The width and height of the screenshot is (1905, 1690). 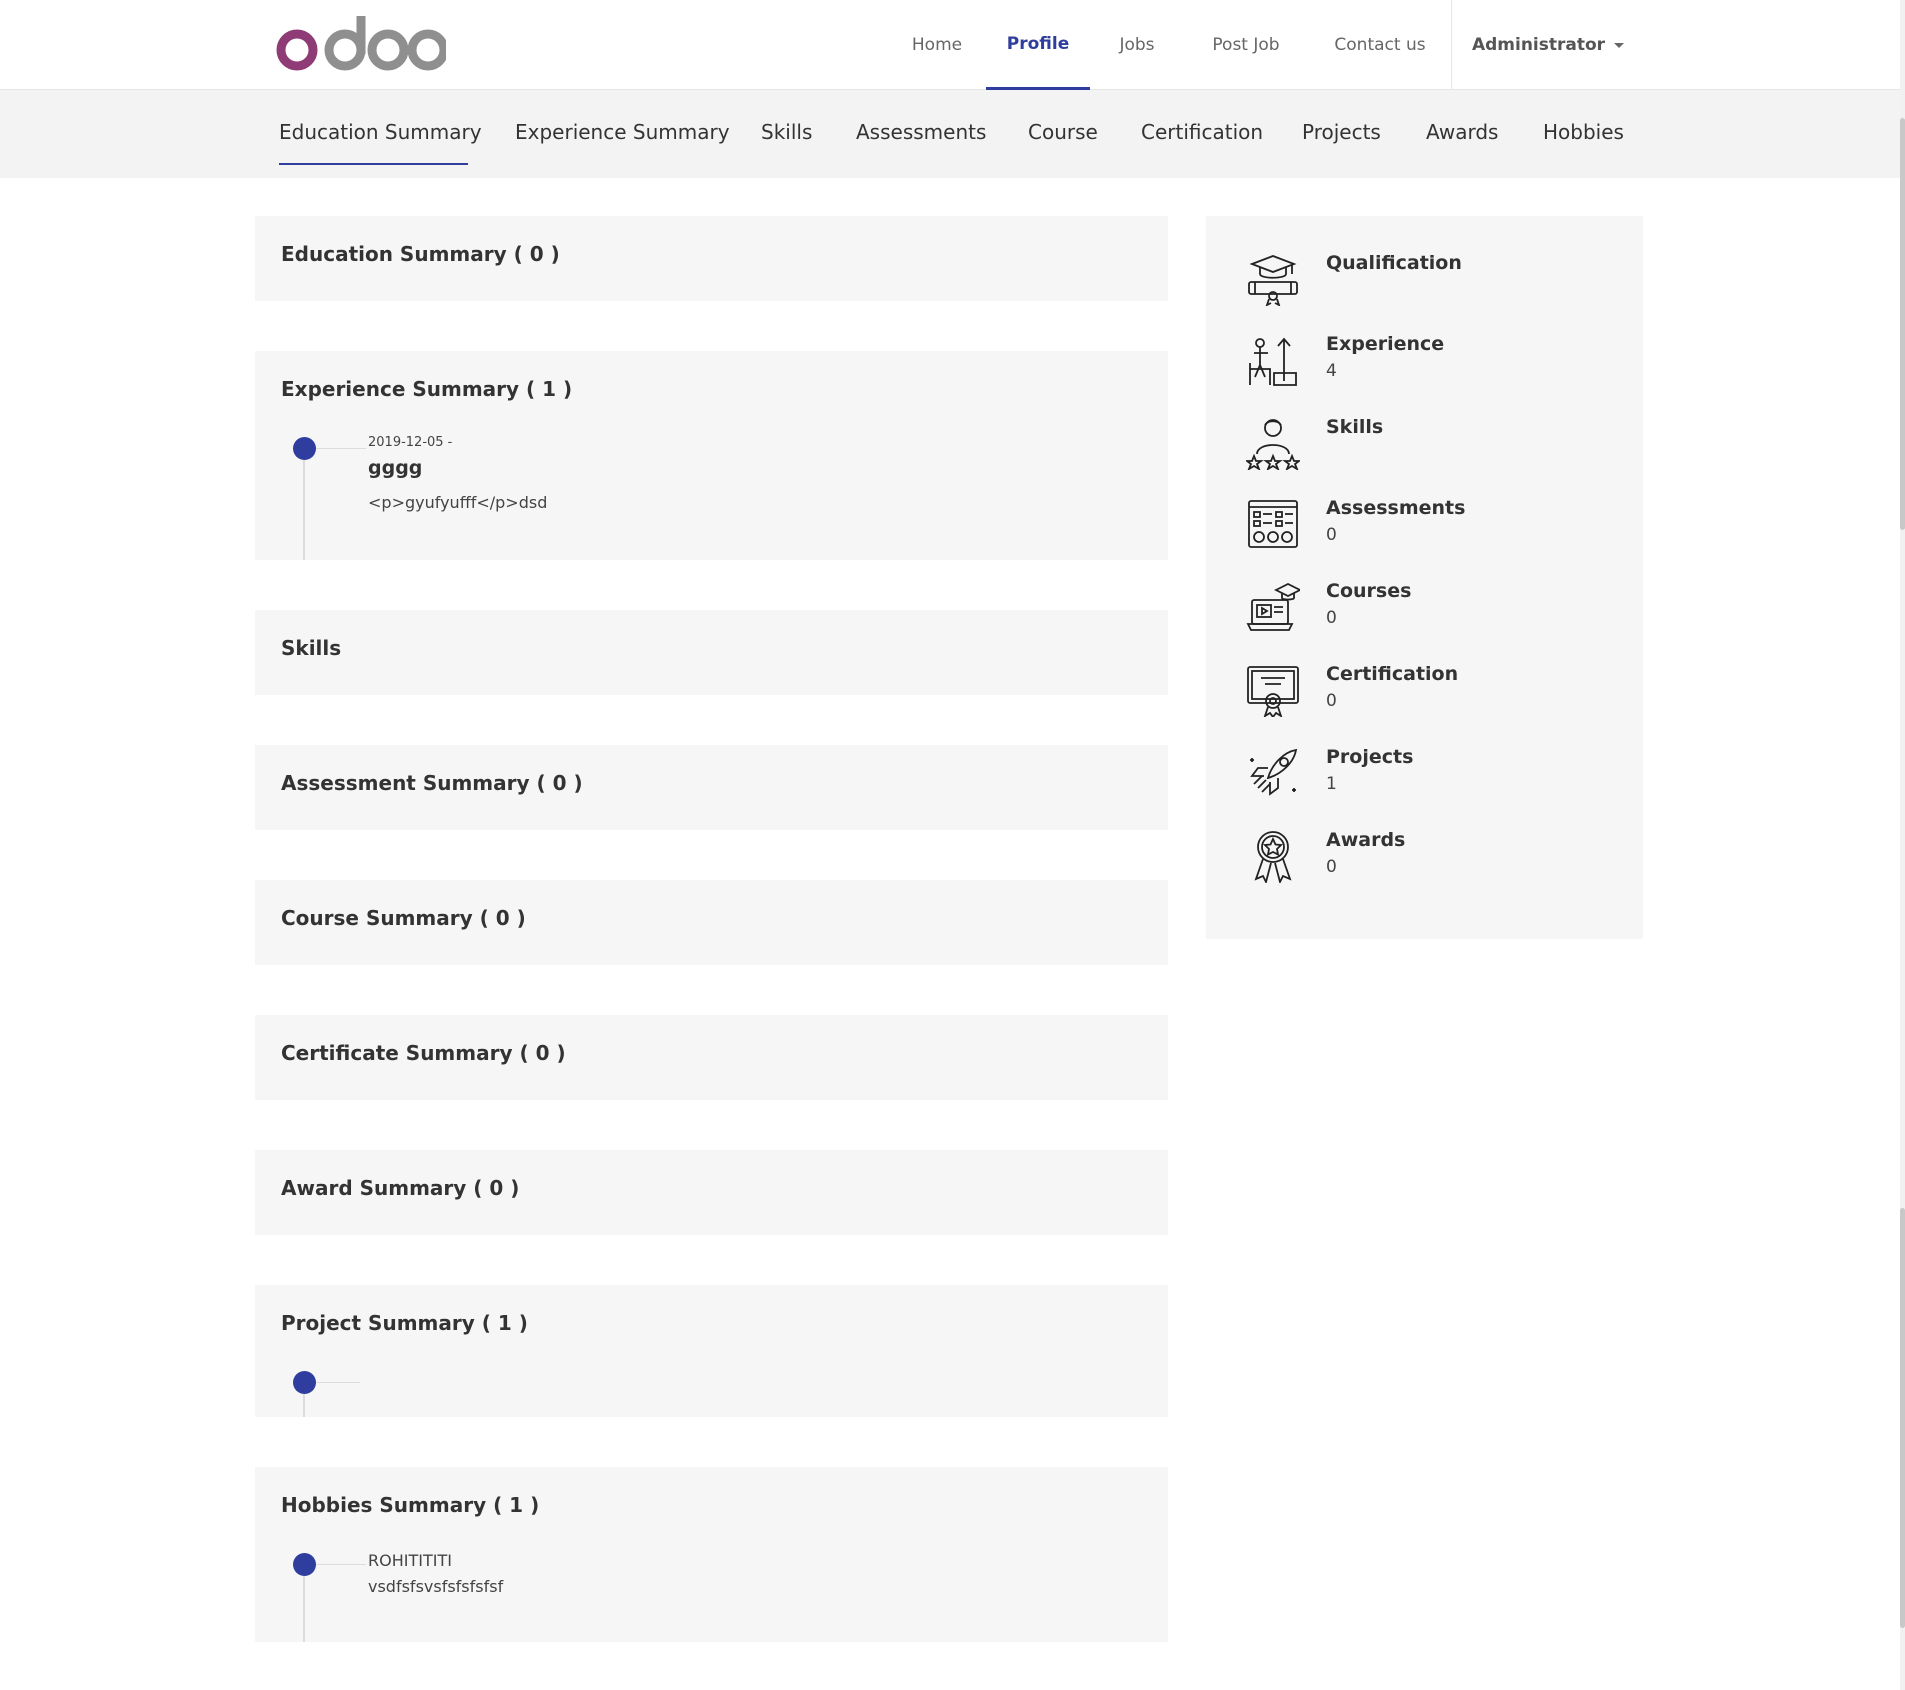 What do you see at coordinates (1380, 45) in the screenshot?
I see `nav-contact-us: Contact us` at bounding box center [1380, 45].